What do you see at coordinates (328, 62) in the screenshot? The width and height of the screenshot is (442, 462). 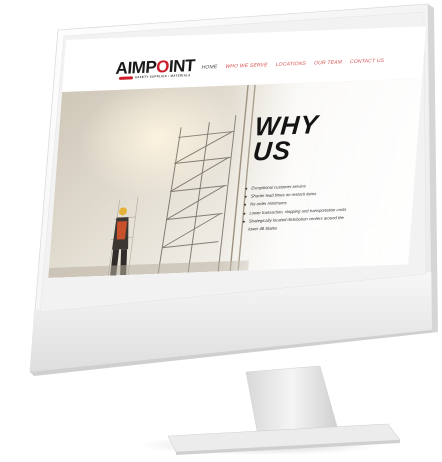 I see `nav-our-team: OUR TEAM` at bounding box center [328, 62].